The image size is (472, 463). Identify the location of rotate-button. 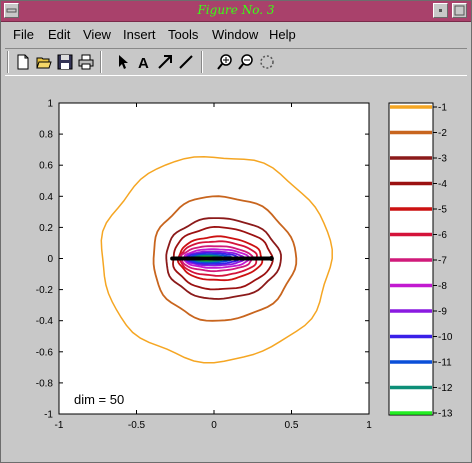
(267, 62).